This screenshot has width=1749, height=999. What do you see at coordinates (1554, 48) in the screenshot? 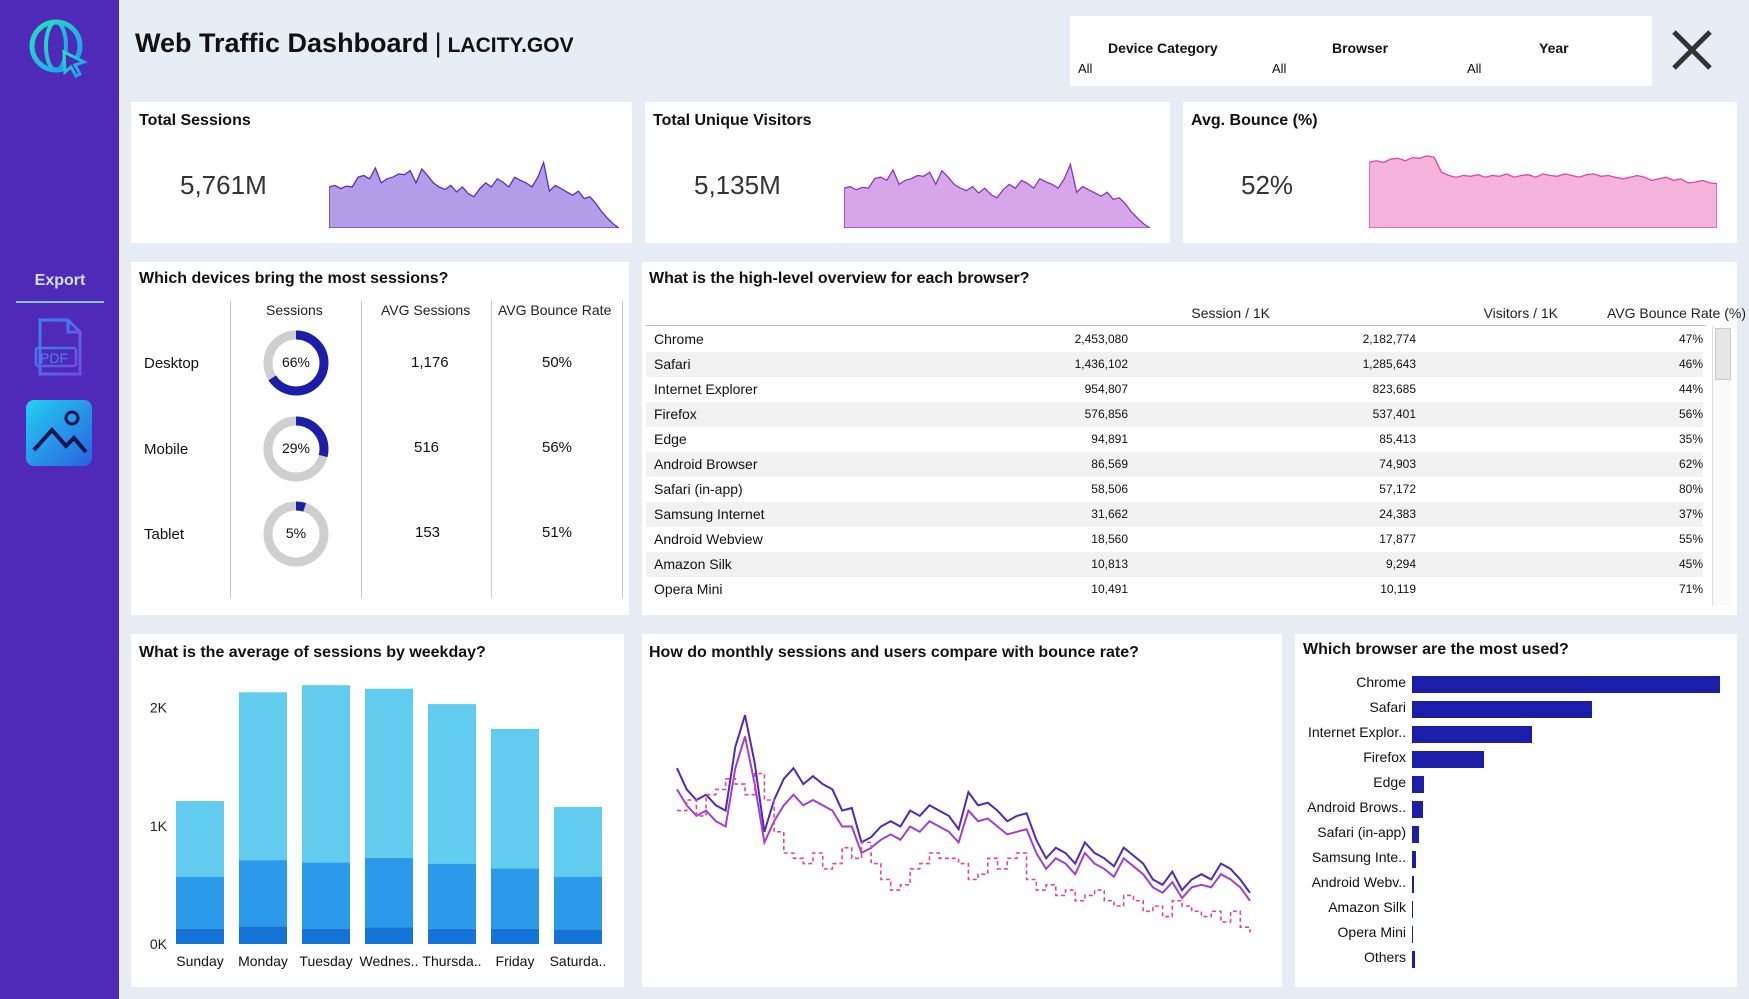
I see `filter-year-label: Year` at bounding box center [1554, 48].